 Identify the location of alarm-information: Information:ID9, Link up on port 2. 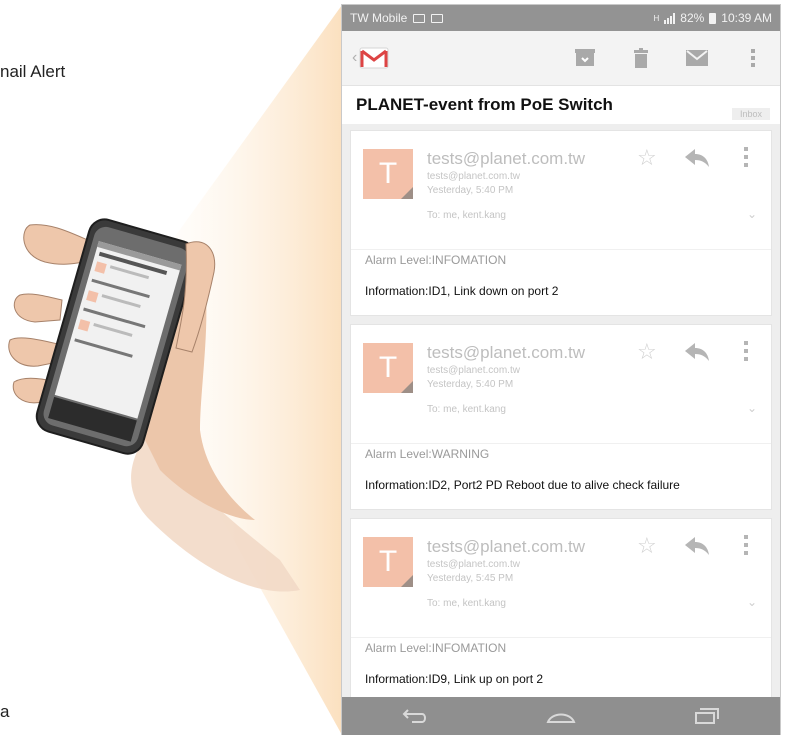
(454, 679).